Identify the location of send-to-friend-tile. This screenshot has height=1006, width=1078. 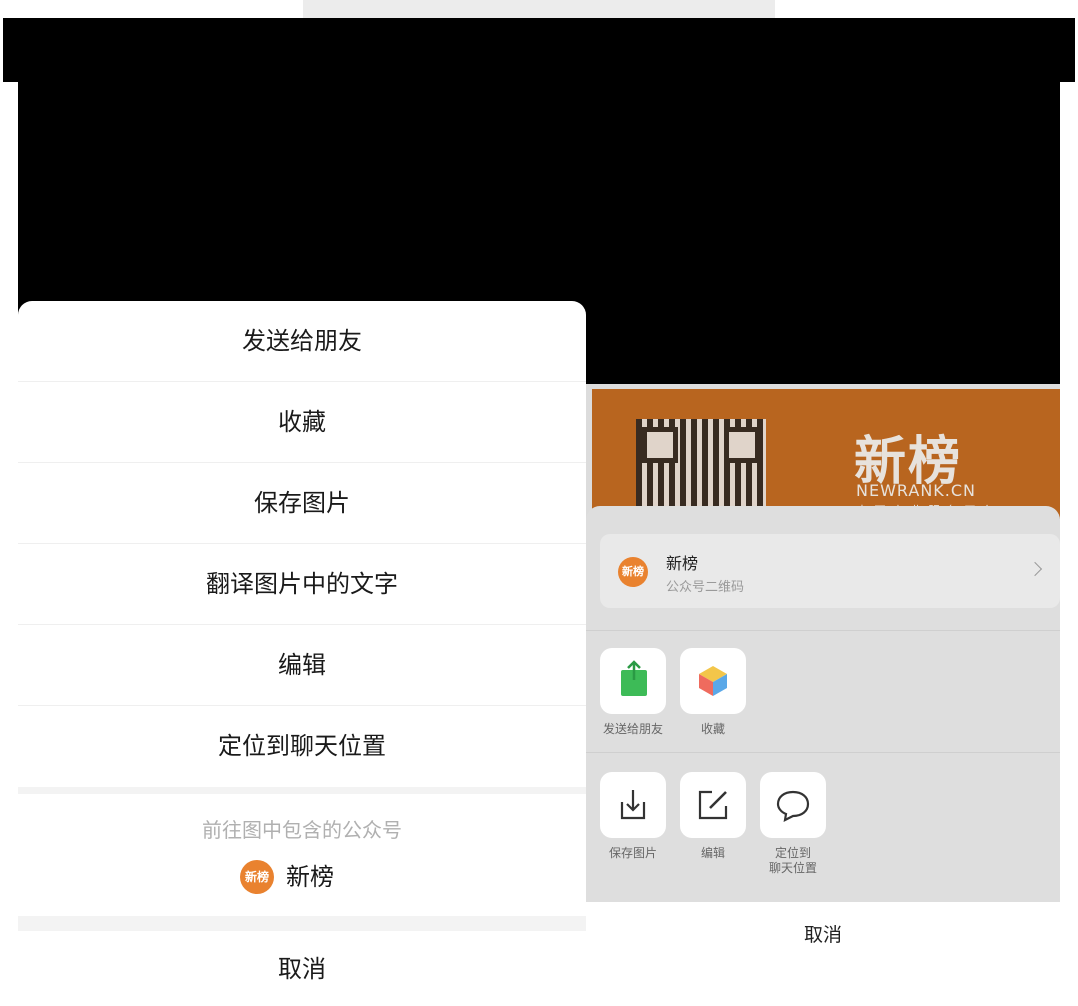
(633, 681).